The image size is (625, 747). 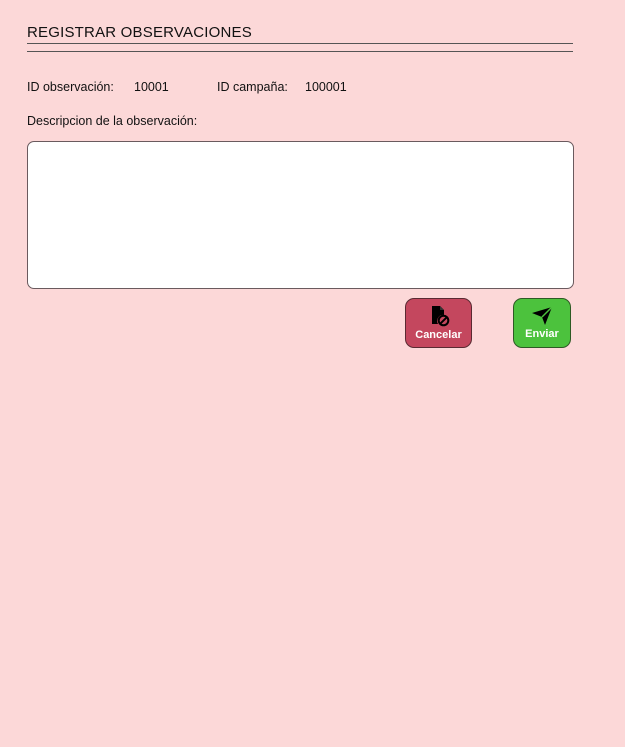 What do you see at coordinates (300, 51) in the screenshot?
I see `title-divider-bottom` at bounding box center [300, 51].